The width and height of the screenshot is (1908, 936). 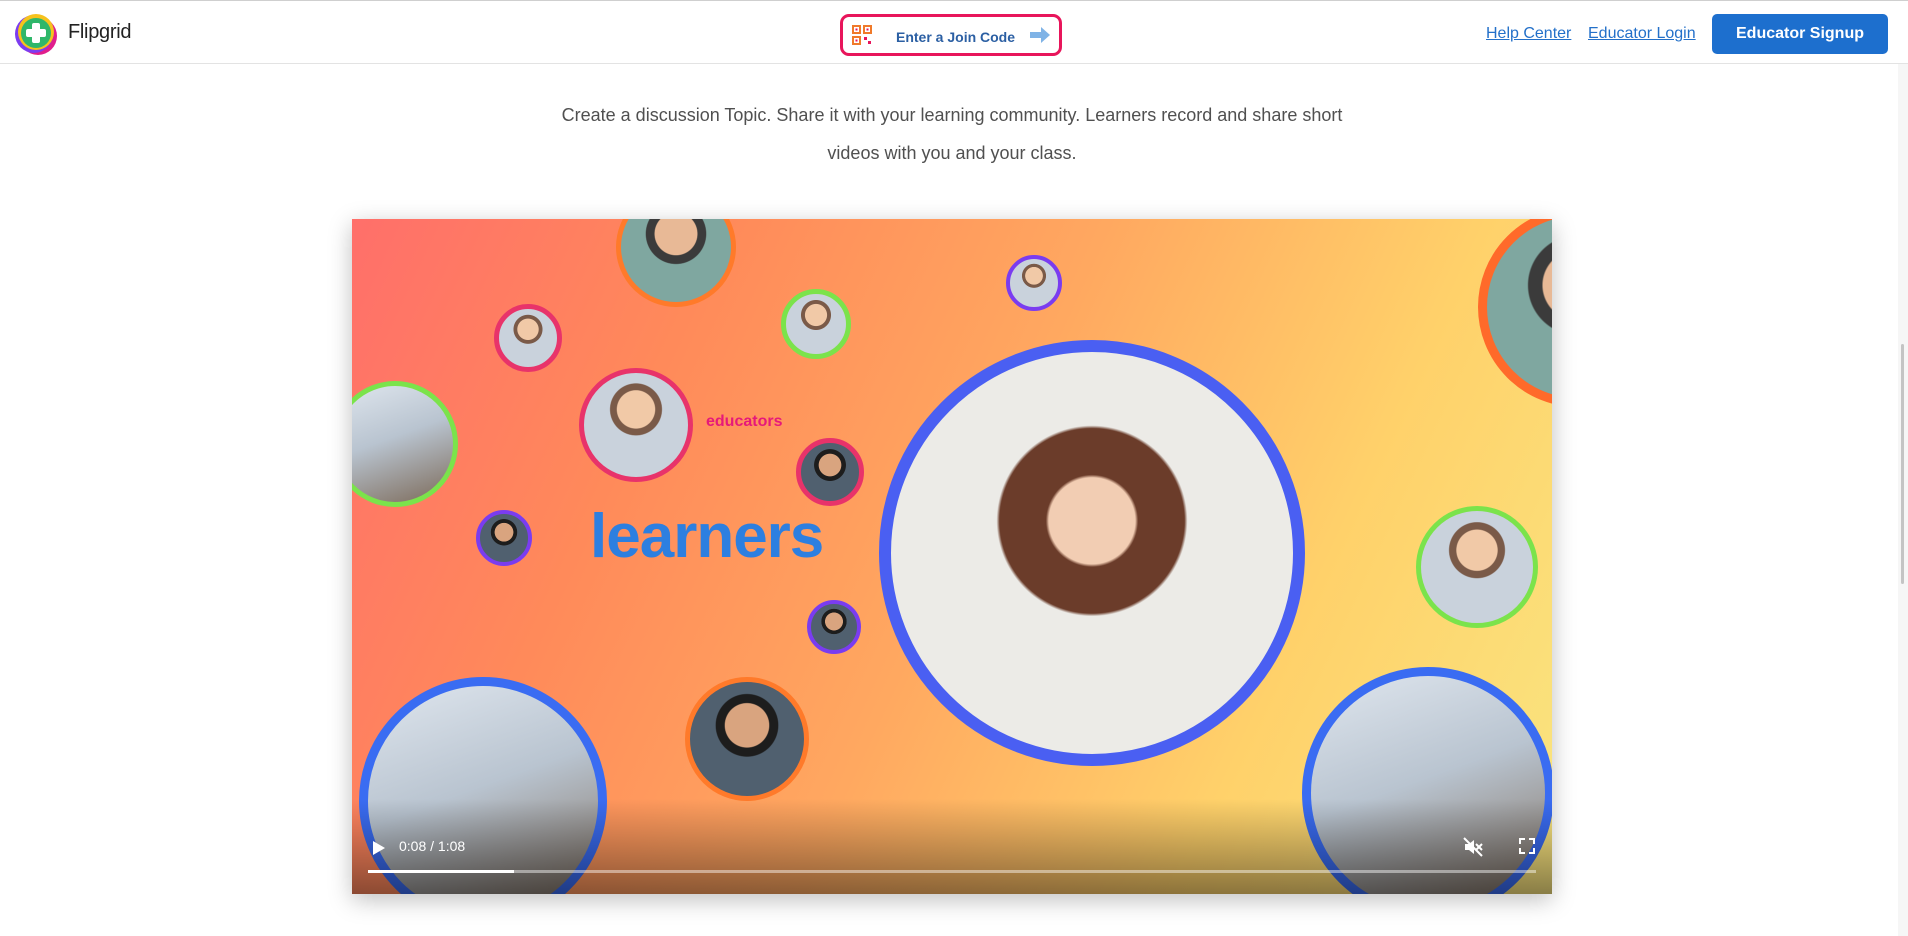 What do you see at coordinates (956, 37) in the screenshot?
I see `join-code-label: Enter a Join Code` at bounding box center [956, 37].